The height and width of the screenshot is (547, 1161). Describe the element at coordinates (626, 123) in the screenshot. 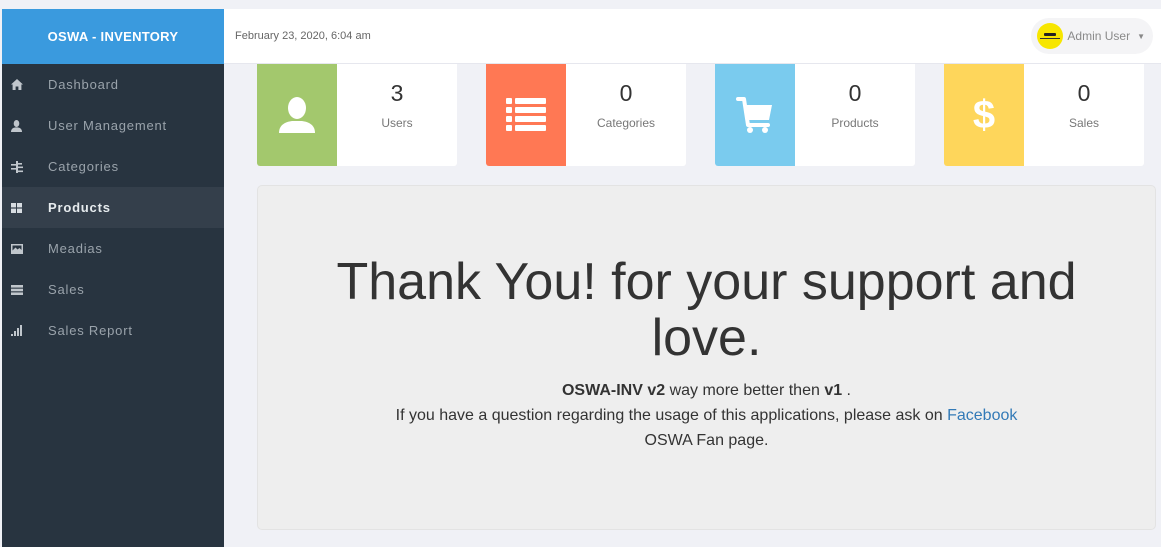

I see `stat-label: Categories` at that location.